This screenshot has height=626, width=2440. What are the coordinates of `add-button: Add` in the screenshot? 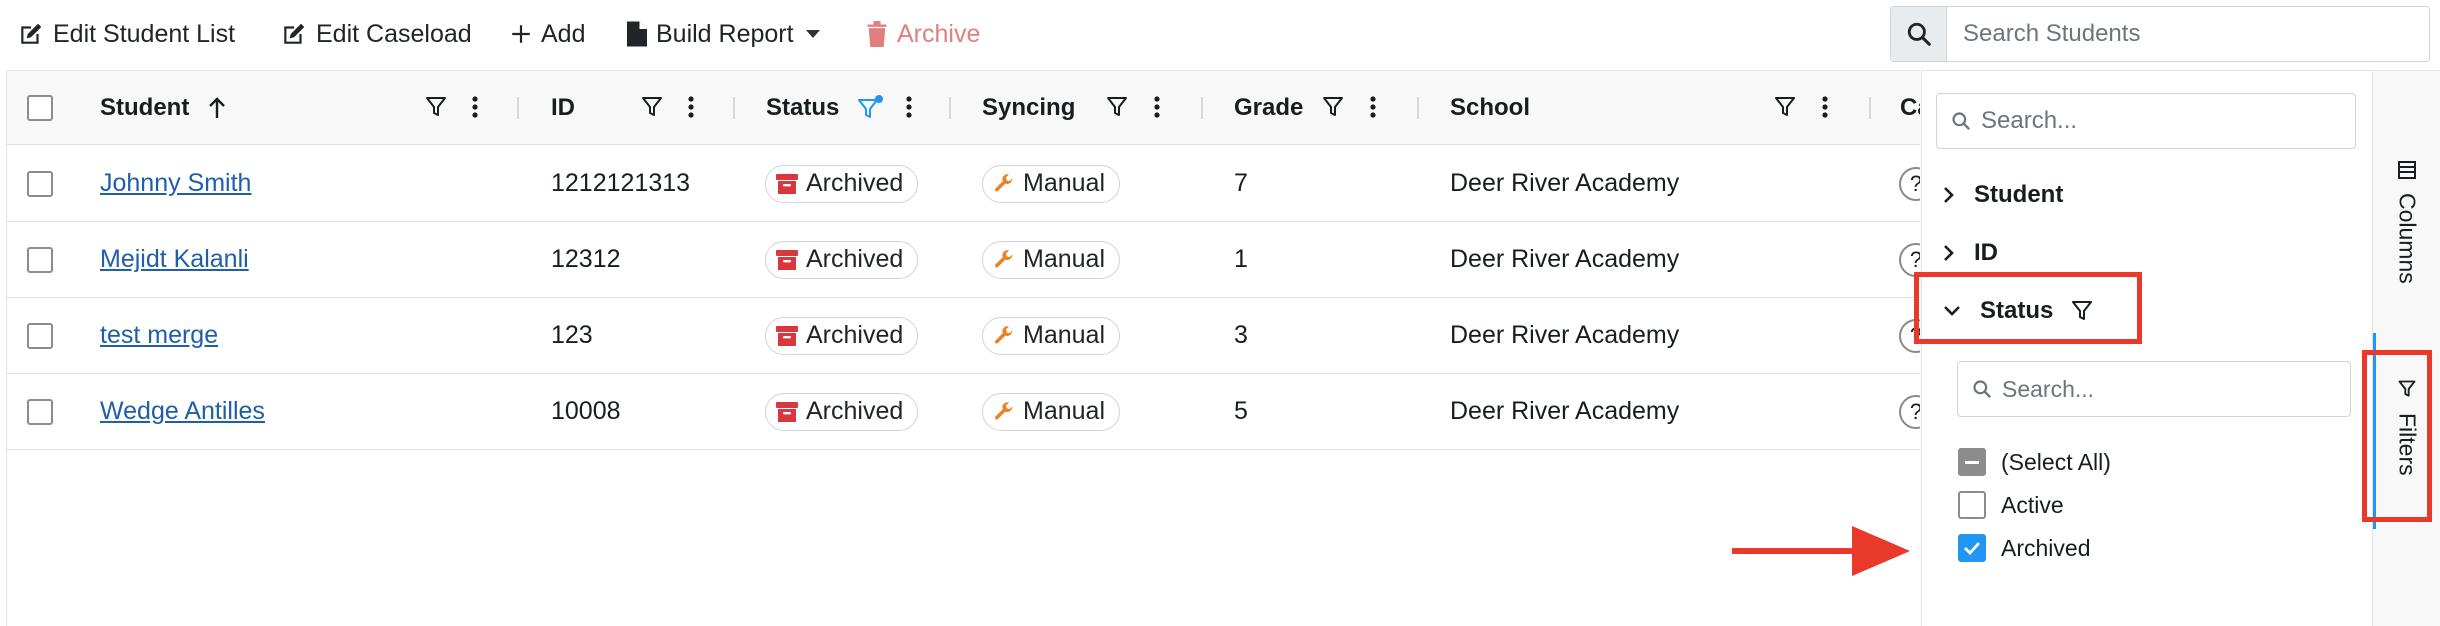 It's located at (547, 34).